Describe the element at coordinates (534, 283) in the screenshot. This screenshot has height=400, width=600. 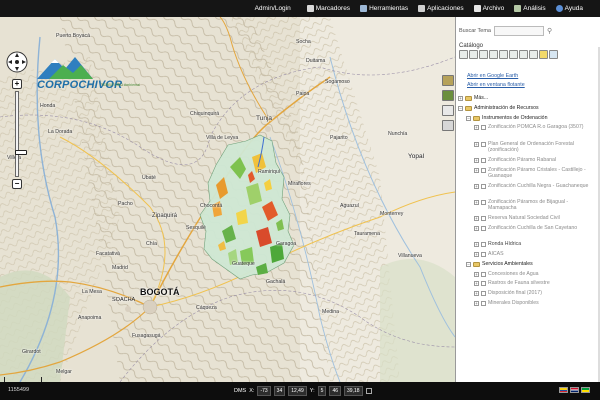
I see `tree-layer: + Rastros de Fauna silvestre` at that location.